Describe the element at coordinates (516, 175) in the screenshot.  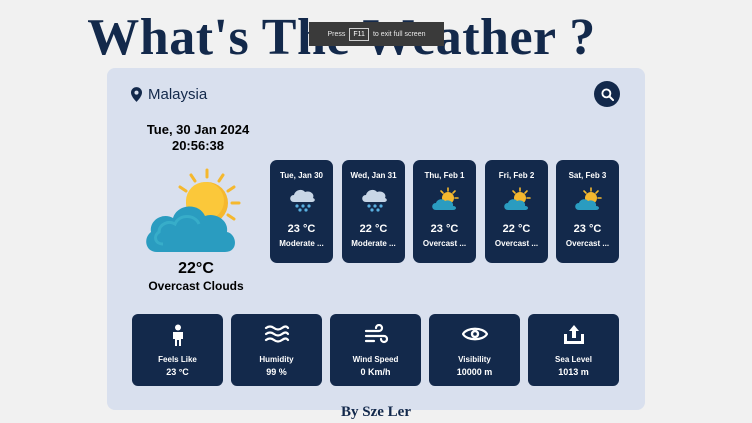
I see `forecast-date: Fri, Feb 2` at that location.